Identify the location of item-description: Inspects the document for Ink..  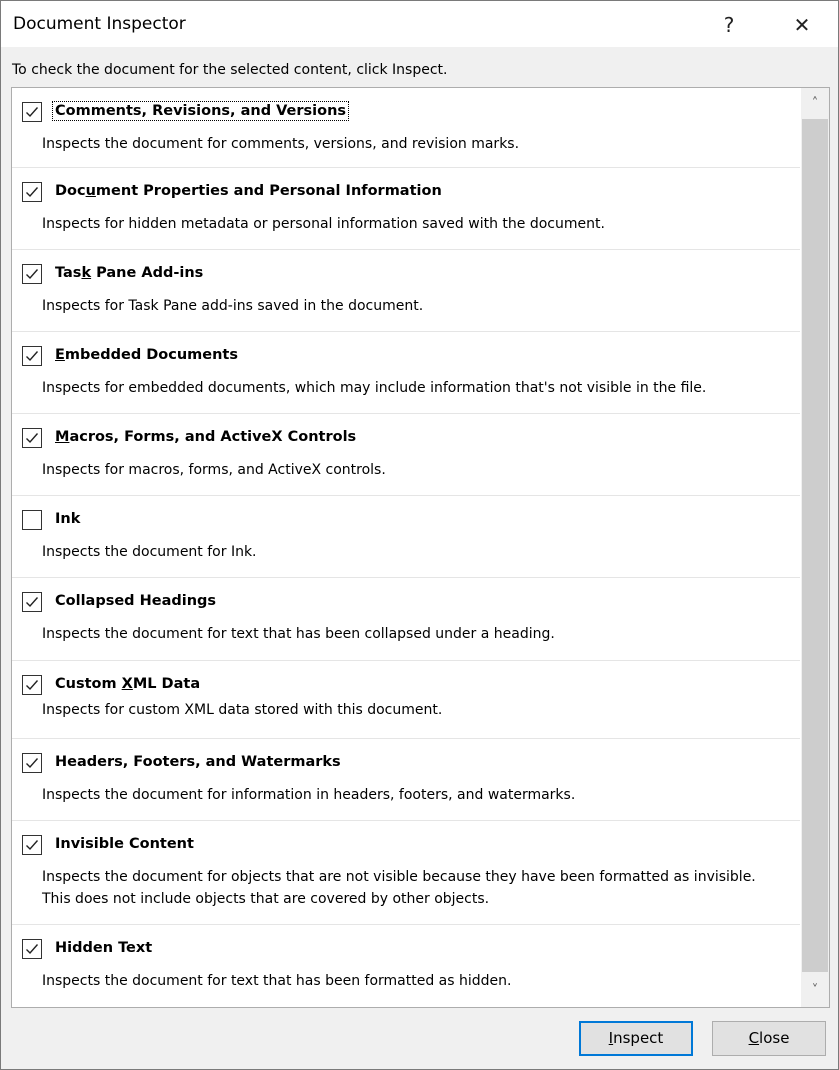
(149, 552).